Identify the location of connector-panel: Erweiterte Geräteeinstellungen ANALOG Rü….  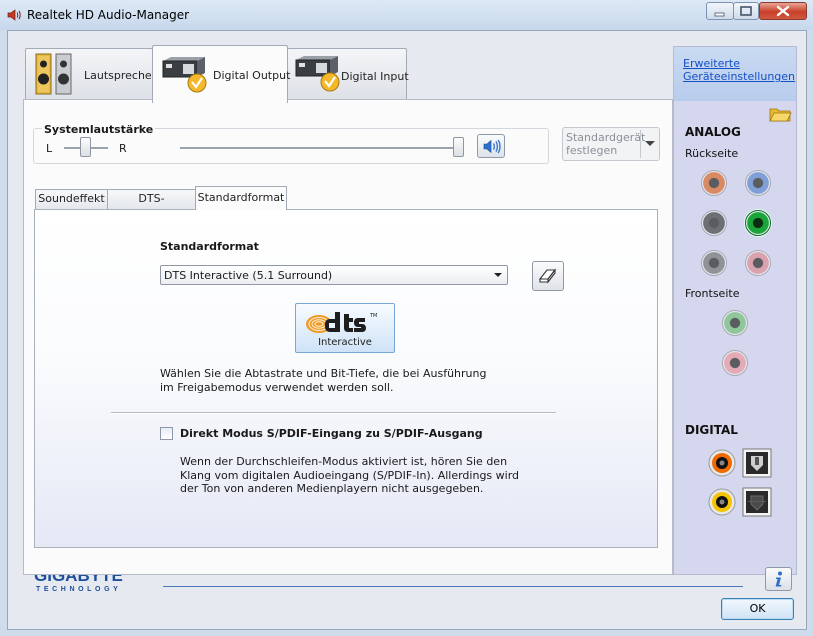
(735, 310).